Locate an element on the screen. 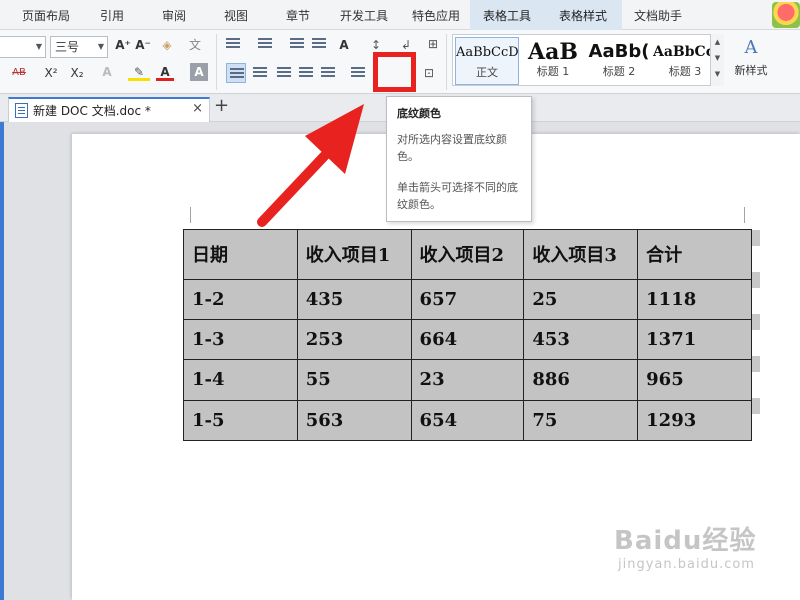 The height and width of the screenshot is (600, 800). watermark-url: jingyan.baidu.com is located at coordinates (686, 564).